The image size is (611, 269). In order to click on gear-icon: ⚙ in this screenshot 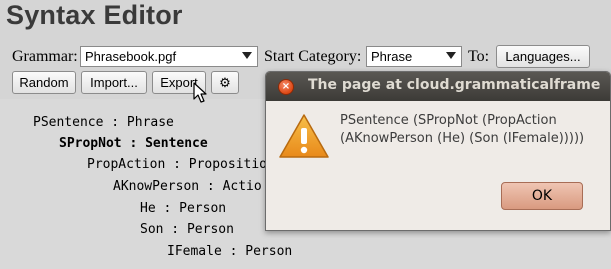, I will do `click(225, 82)`.